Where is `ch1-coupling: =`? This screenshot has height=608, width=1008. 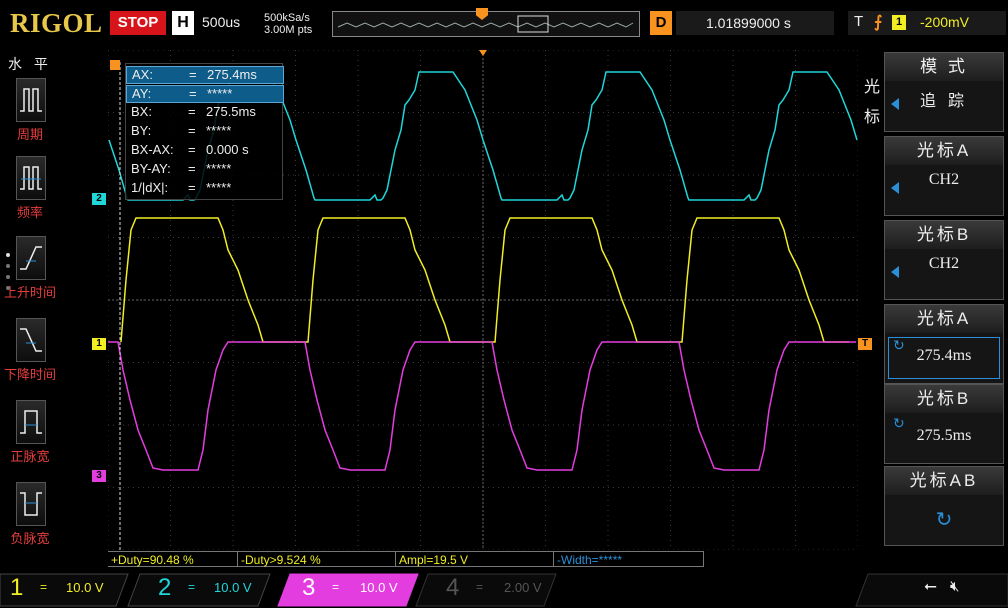
ch1-coupling: = is located at coordinates (44, 587).